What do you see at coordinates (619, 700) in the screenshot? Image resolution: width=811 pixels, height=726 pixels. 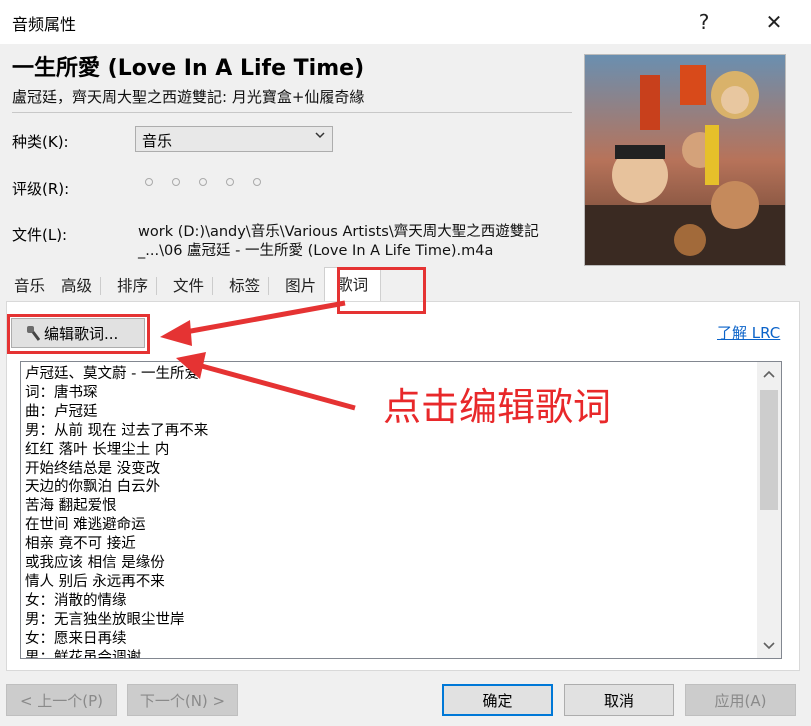 I see `cancel-button: 取消` at bounding box center [619, 700].